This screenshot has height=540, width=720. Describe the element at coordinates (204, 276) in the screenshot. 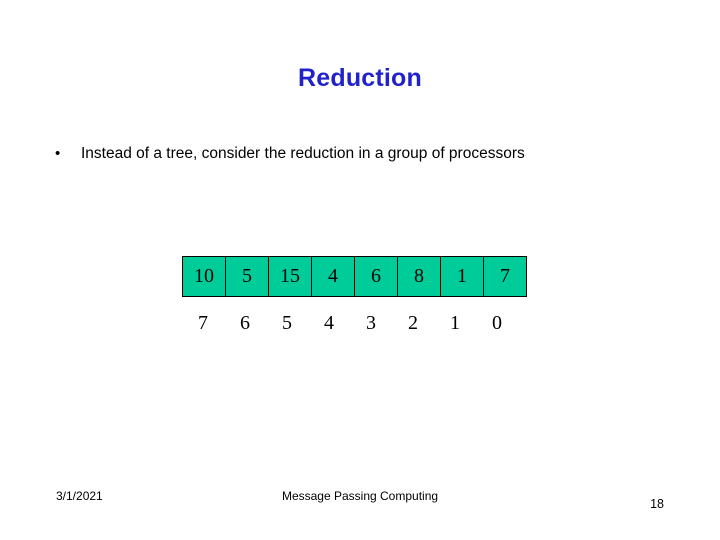

I see `table-cell: 10` at that location.